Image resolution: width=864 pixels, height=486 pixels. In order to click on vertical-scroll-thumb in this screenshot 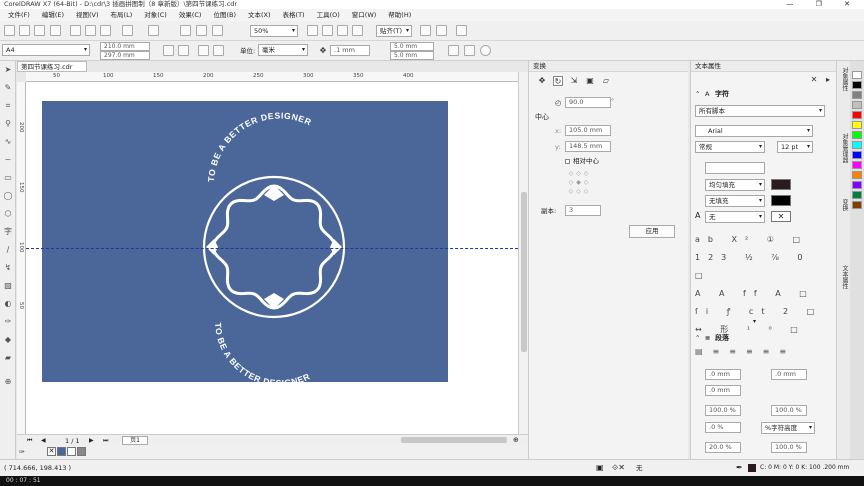, I will do `click(524, 272)`.